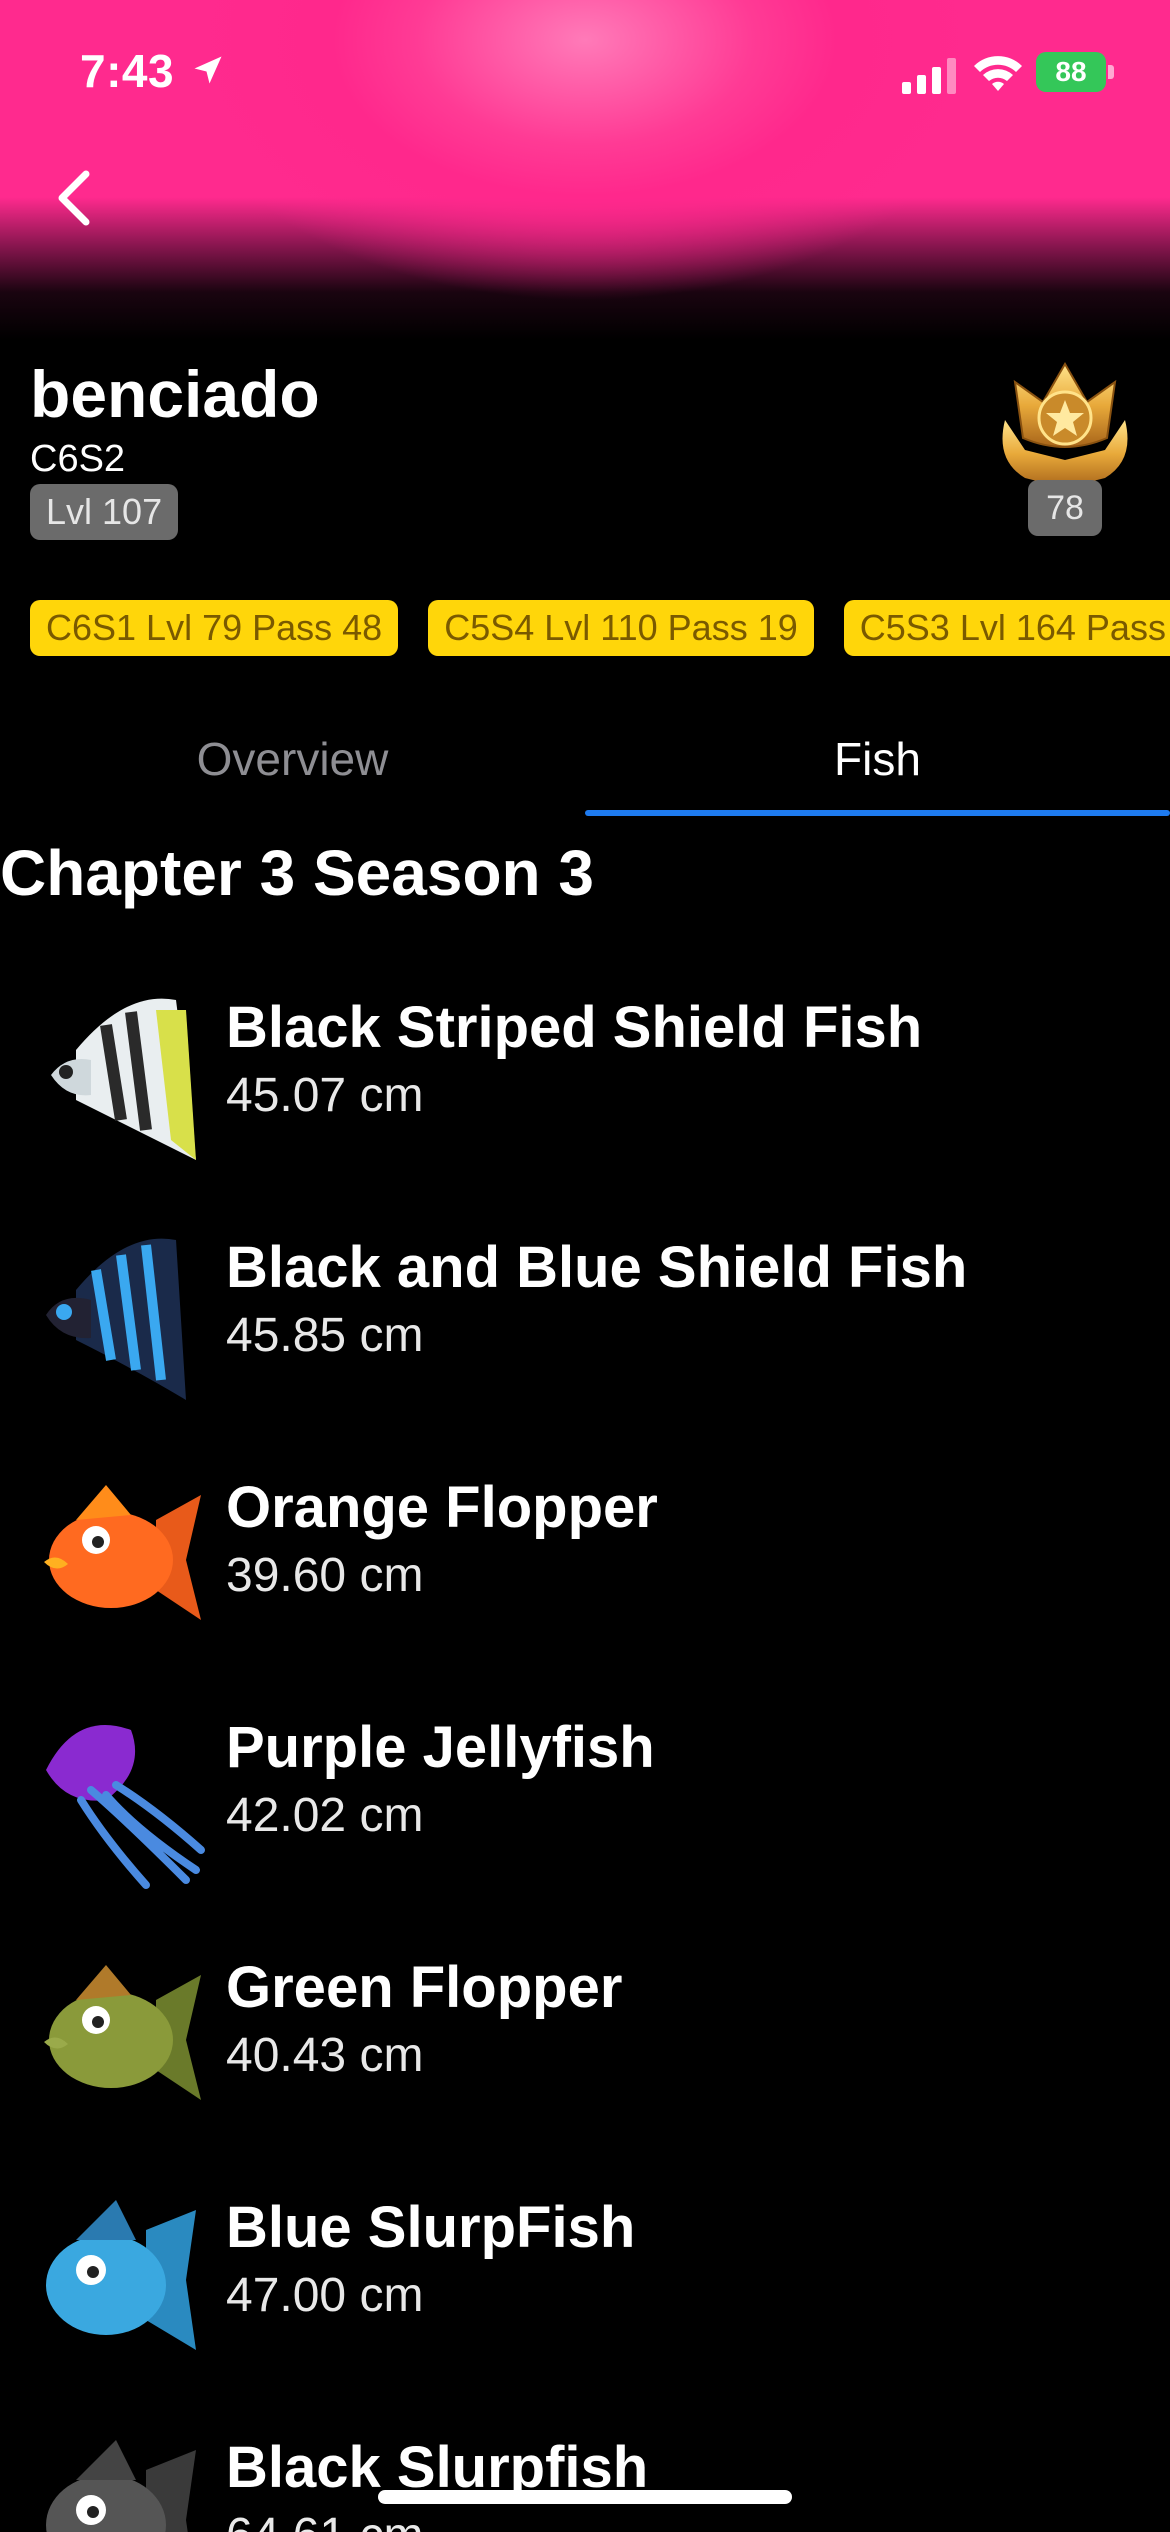 This screenshot has height=2532, width=1170. Describe the element at coordinates (585, 1330) in the screenshot. I see `list-item: Black and Blue Shield Fish 45.85 cm` at that location.